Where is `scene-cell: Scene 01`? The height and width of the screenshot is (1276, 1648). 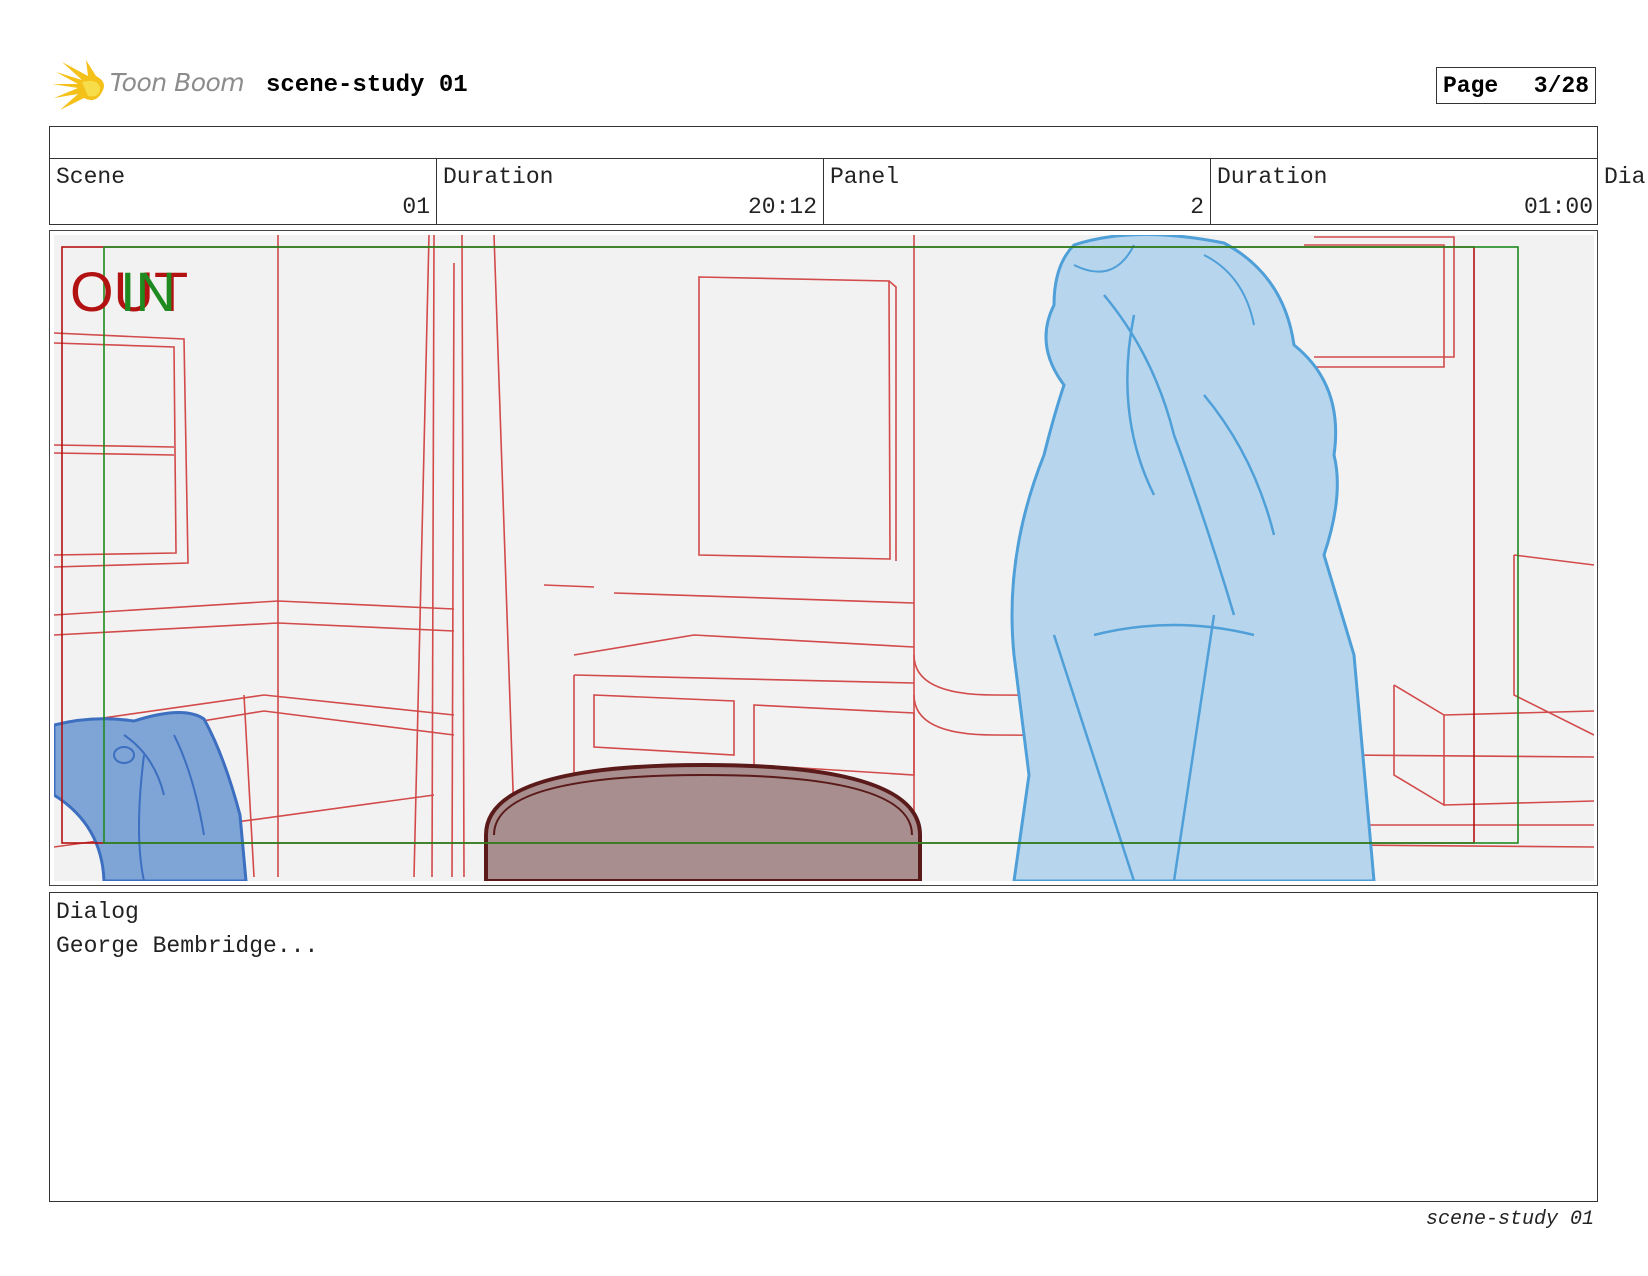
scene-cell: Scene 01 is located at coordinates (243, 191).